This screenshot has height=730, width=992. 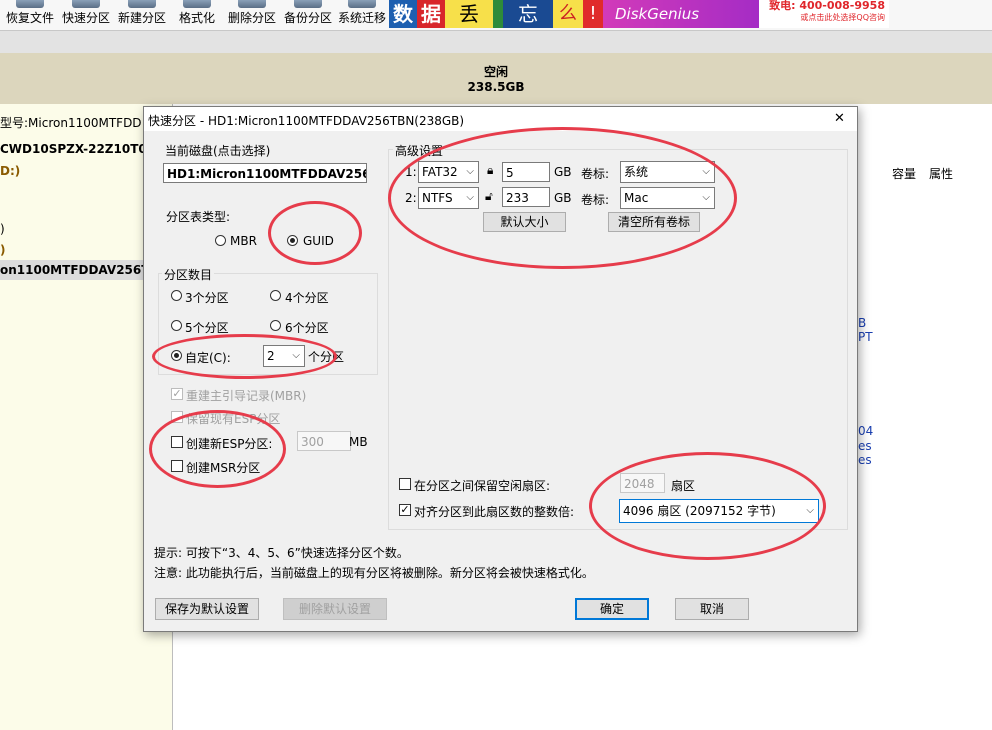 I want to click on info-fragment-5: es, so click(x=865, y=460).